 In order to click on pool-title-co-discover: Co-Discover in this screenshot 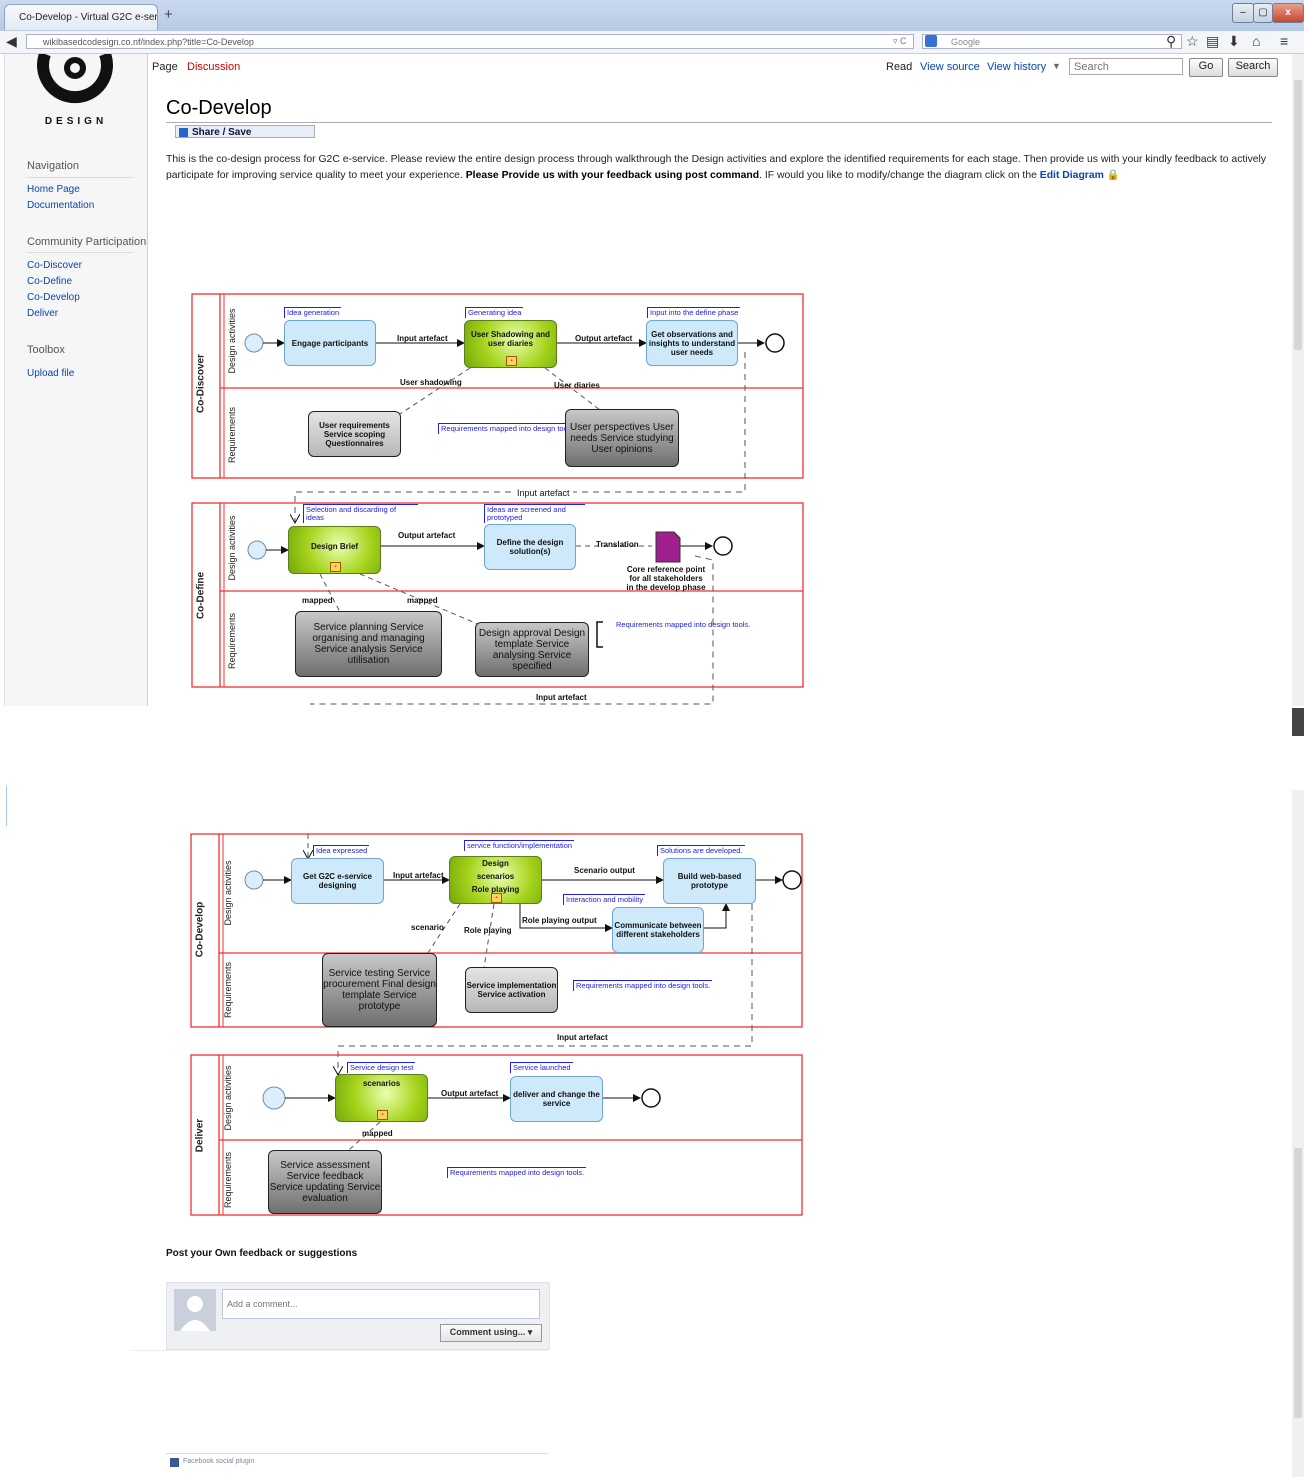, I will do `click(201, 383)`.